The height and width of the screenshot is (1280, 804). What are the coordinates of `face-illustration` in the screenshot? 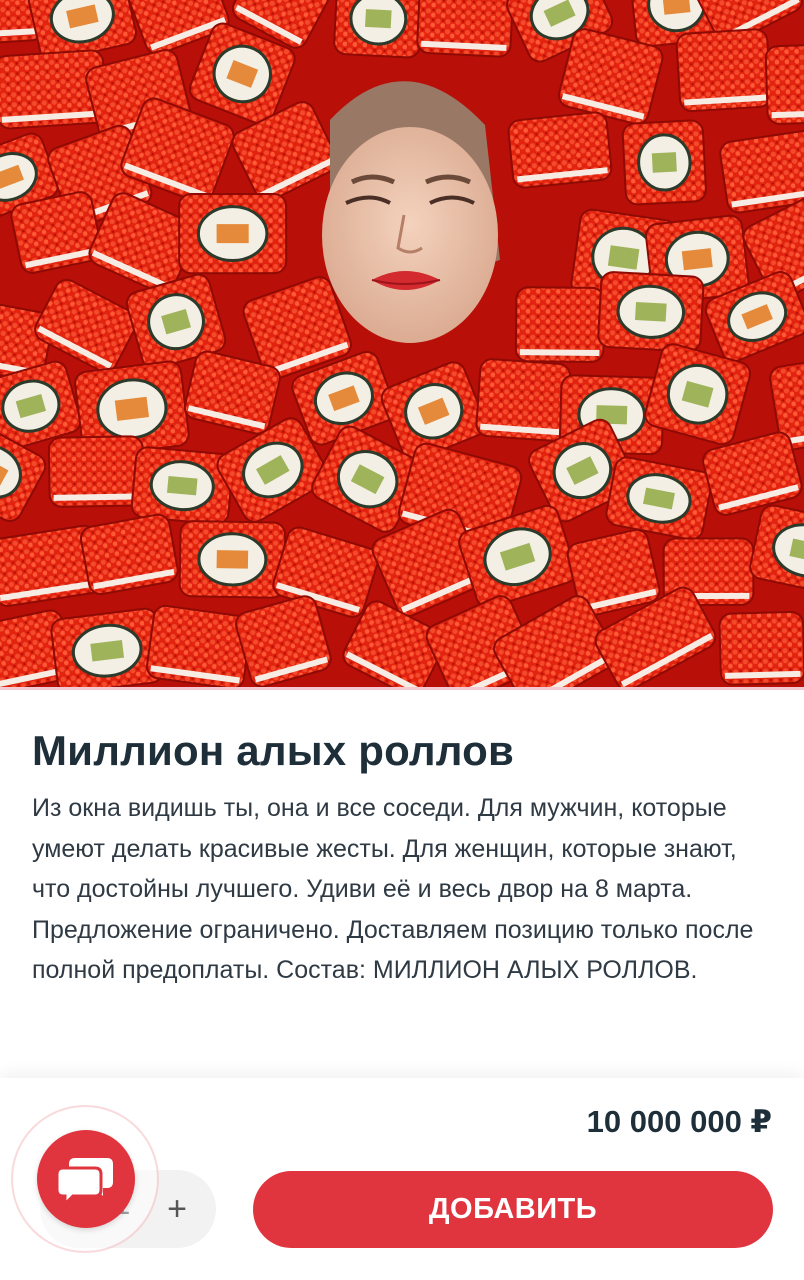 It's located at (411, 212).